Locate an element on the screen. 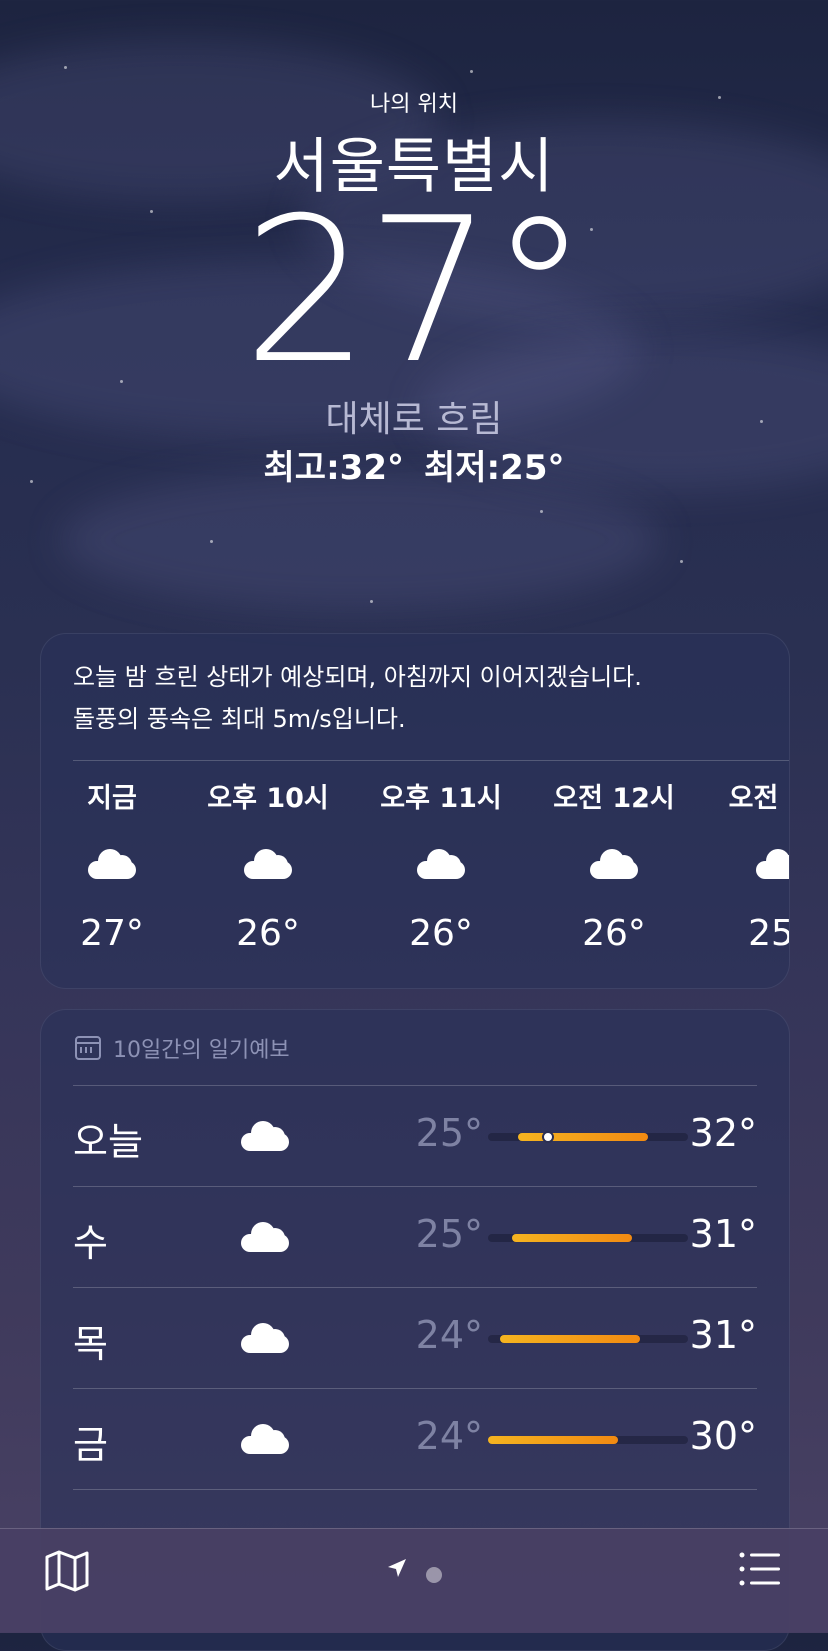 This screenshot has height=1651, width=828. hour-item: 오후 10시 26° is located at coordinates (268, 869).